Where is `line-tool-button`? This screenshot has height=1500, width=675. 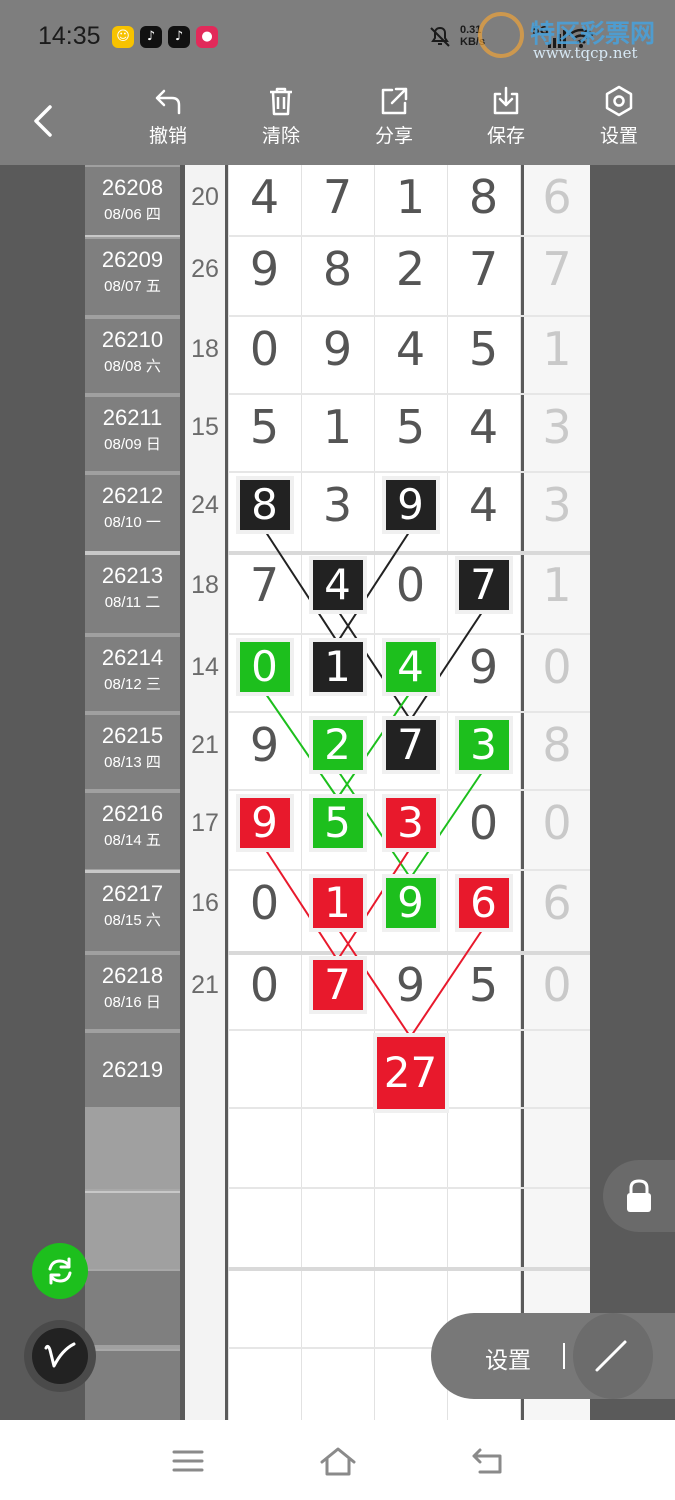
line-tool-button is located at coordinates (613, 1356).